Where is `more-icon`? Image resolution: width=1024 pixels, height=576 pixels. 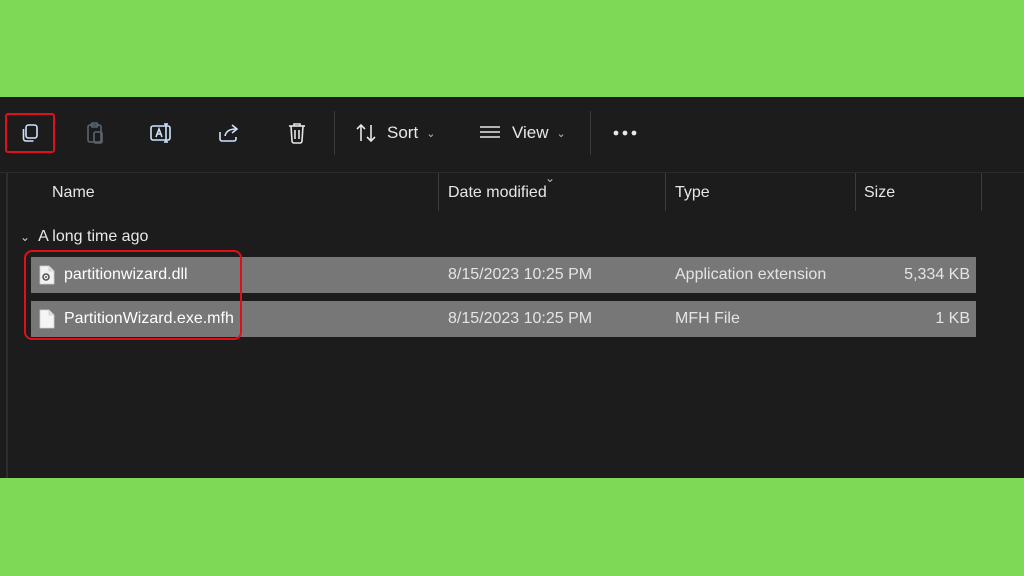 more-icon is located at coordinates (625, 133).